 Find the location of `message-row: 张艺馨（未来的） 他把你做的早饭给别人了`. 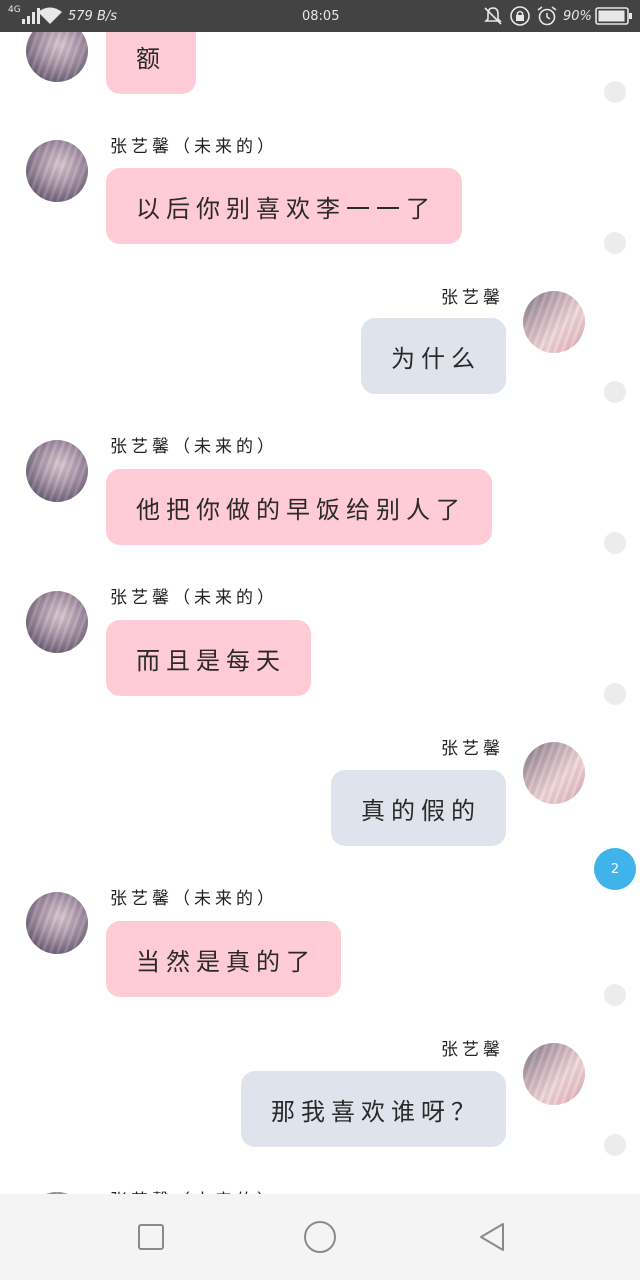

message-row: 张艺馨（未来的） 他把你做的早饭给别人了 is located at coordinates (320, 507).